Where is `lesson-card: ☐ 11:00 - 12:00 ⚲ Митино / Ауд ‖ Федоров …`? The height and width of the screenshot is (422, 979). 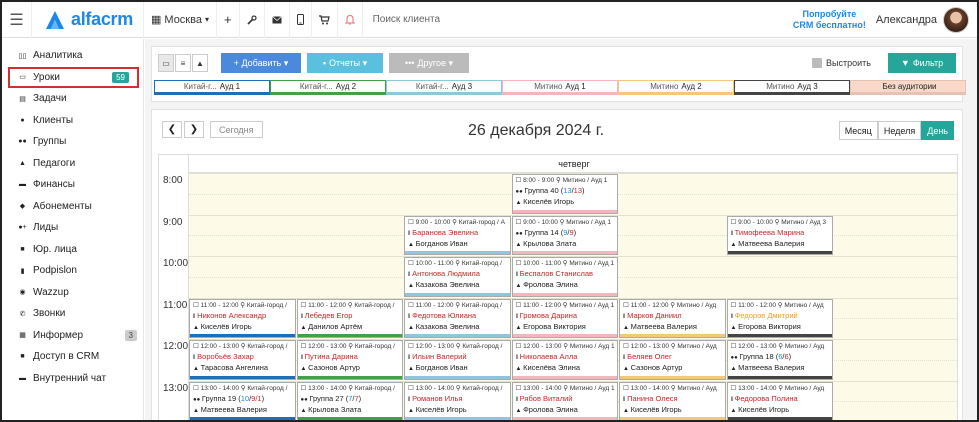 lesson-card: ☐ 11:00 - 12:00 ⚲ Митино / Ауд ‖ Федоров … is located at coordinates (779, 318).